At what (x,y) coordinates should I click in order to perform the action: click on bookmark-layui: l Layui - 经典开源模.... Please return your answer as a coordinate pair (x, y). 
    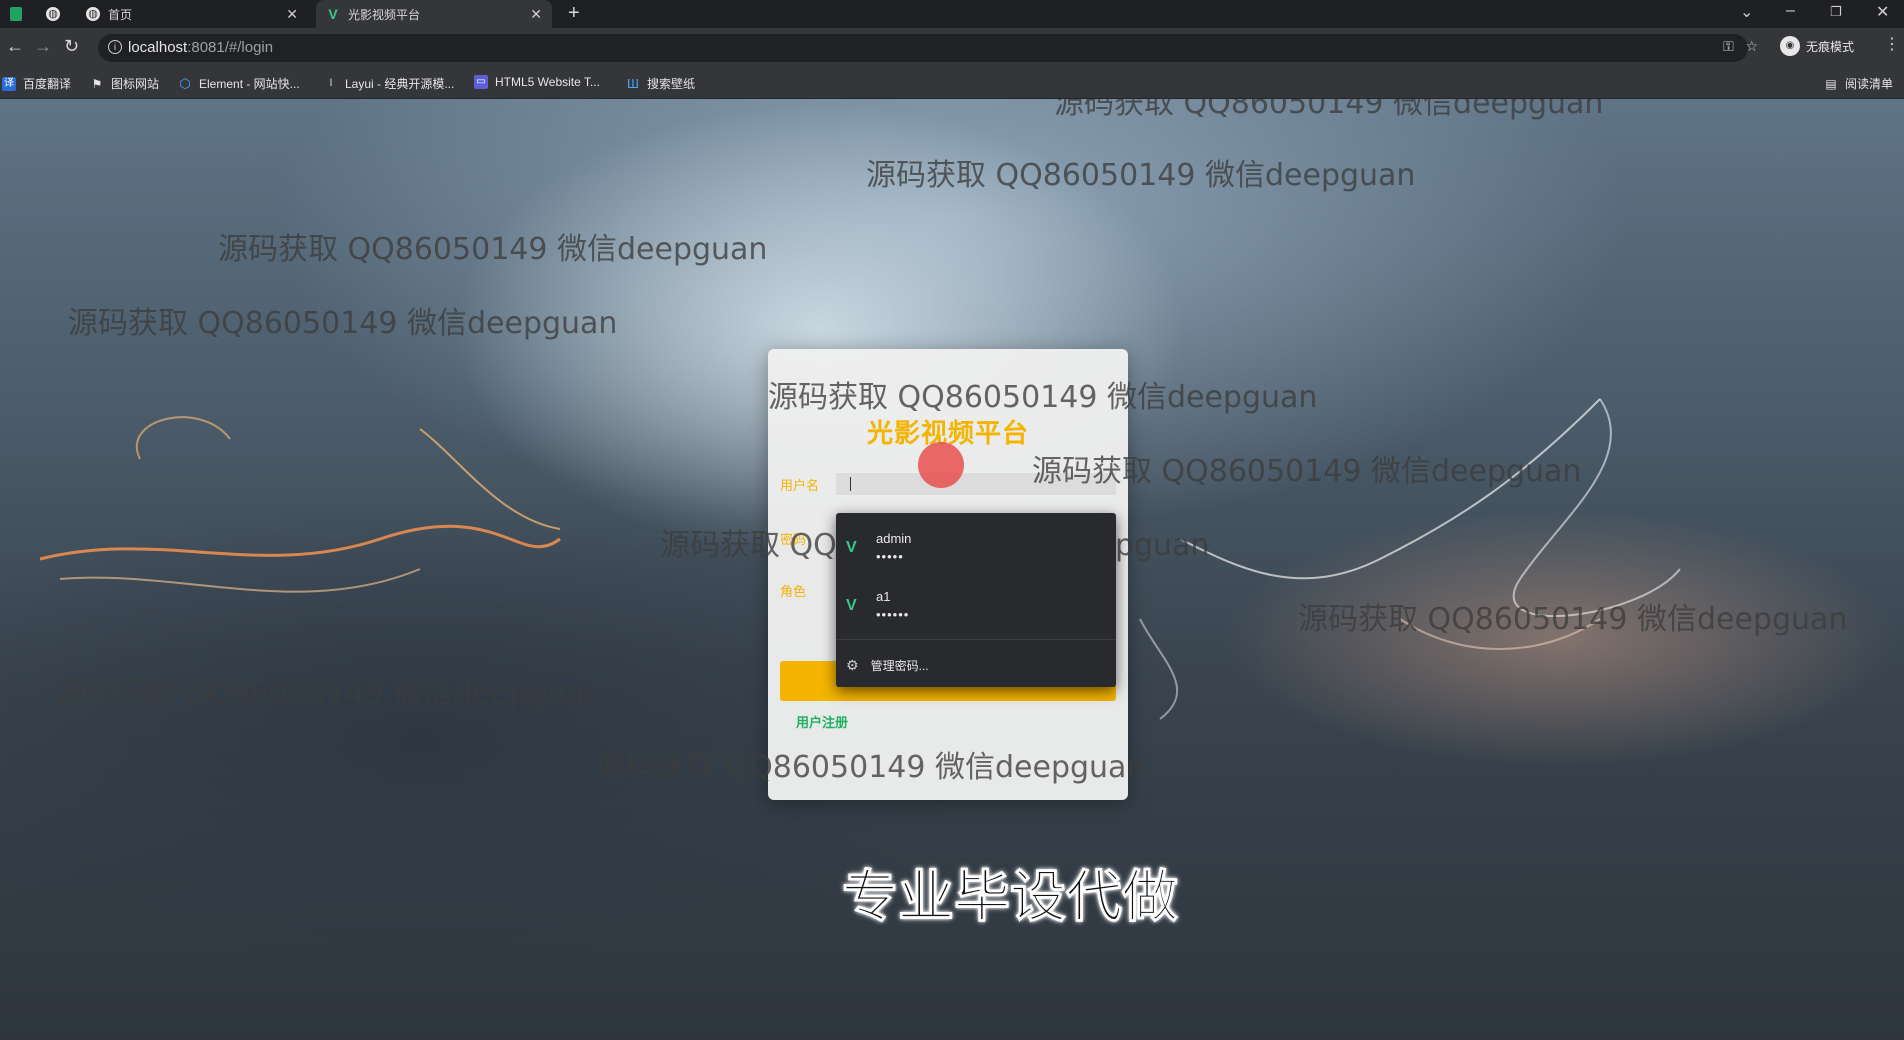
    Looking at the image, I should click on (389, 83).